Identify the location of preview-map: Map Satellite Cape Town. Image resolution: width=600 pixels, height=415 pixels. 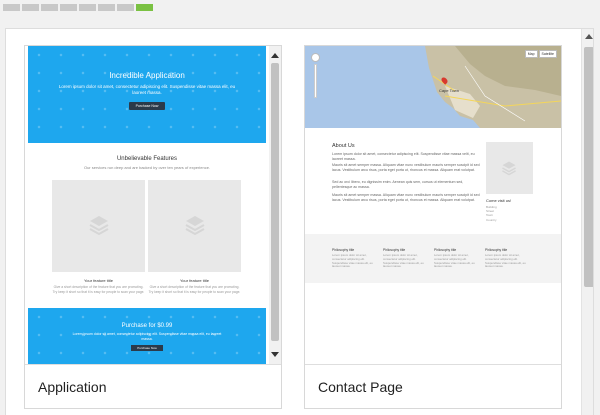
(433, 87).